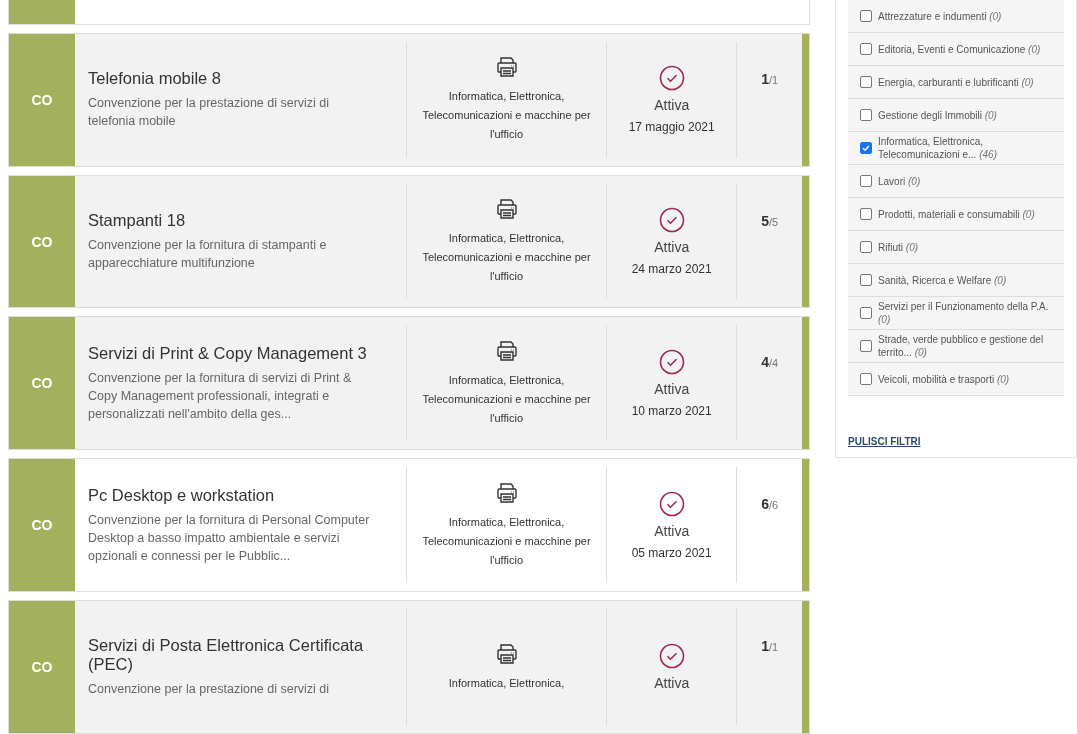 The image size is (1077, 734). Describe the element at coordinates (956, 181) in the screenshot. I see `filter-option: Lavori (0)` at that location.